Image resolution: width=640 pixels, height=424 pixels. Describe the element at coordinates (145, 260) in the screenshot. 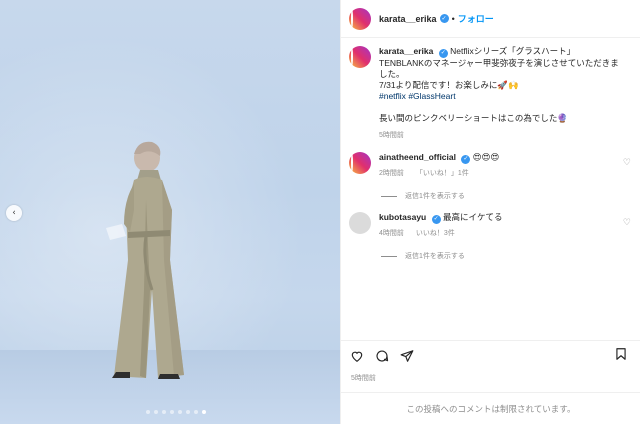

I see `person-in-coat-photo` at that location.